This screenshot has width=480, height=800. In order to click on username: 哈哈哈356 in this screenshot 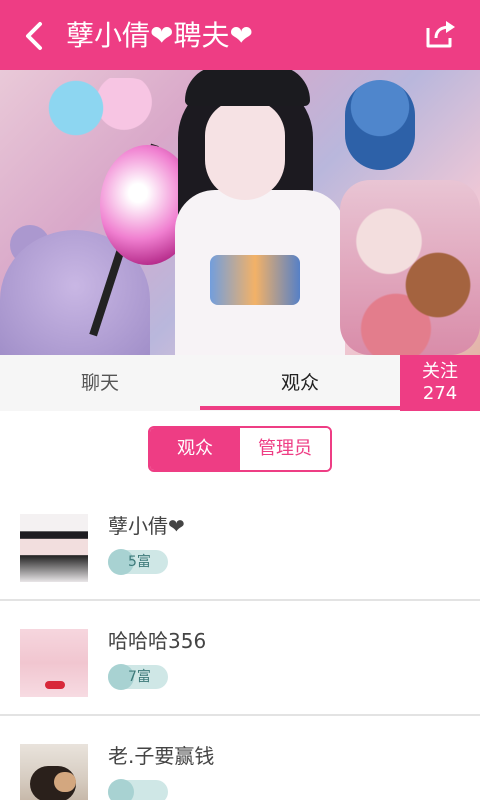, I will do `click(157, 641)`.